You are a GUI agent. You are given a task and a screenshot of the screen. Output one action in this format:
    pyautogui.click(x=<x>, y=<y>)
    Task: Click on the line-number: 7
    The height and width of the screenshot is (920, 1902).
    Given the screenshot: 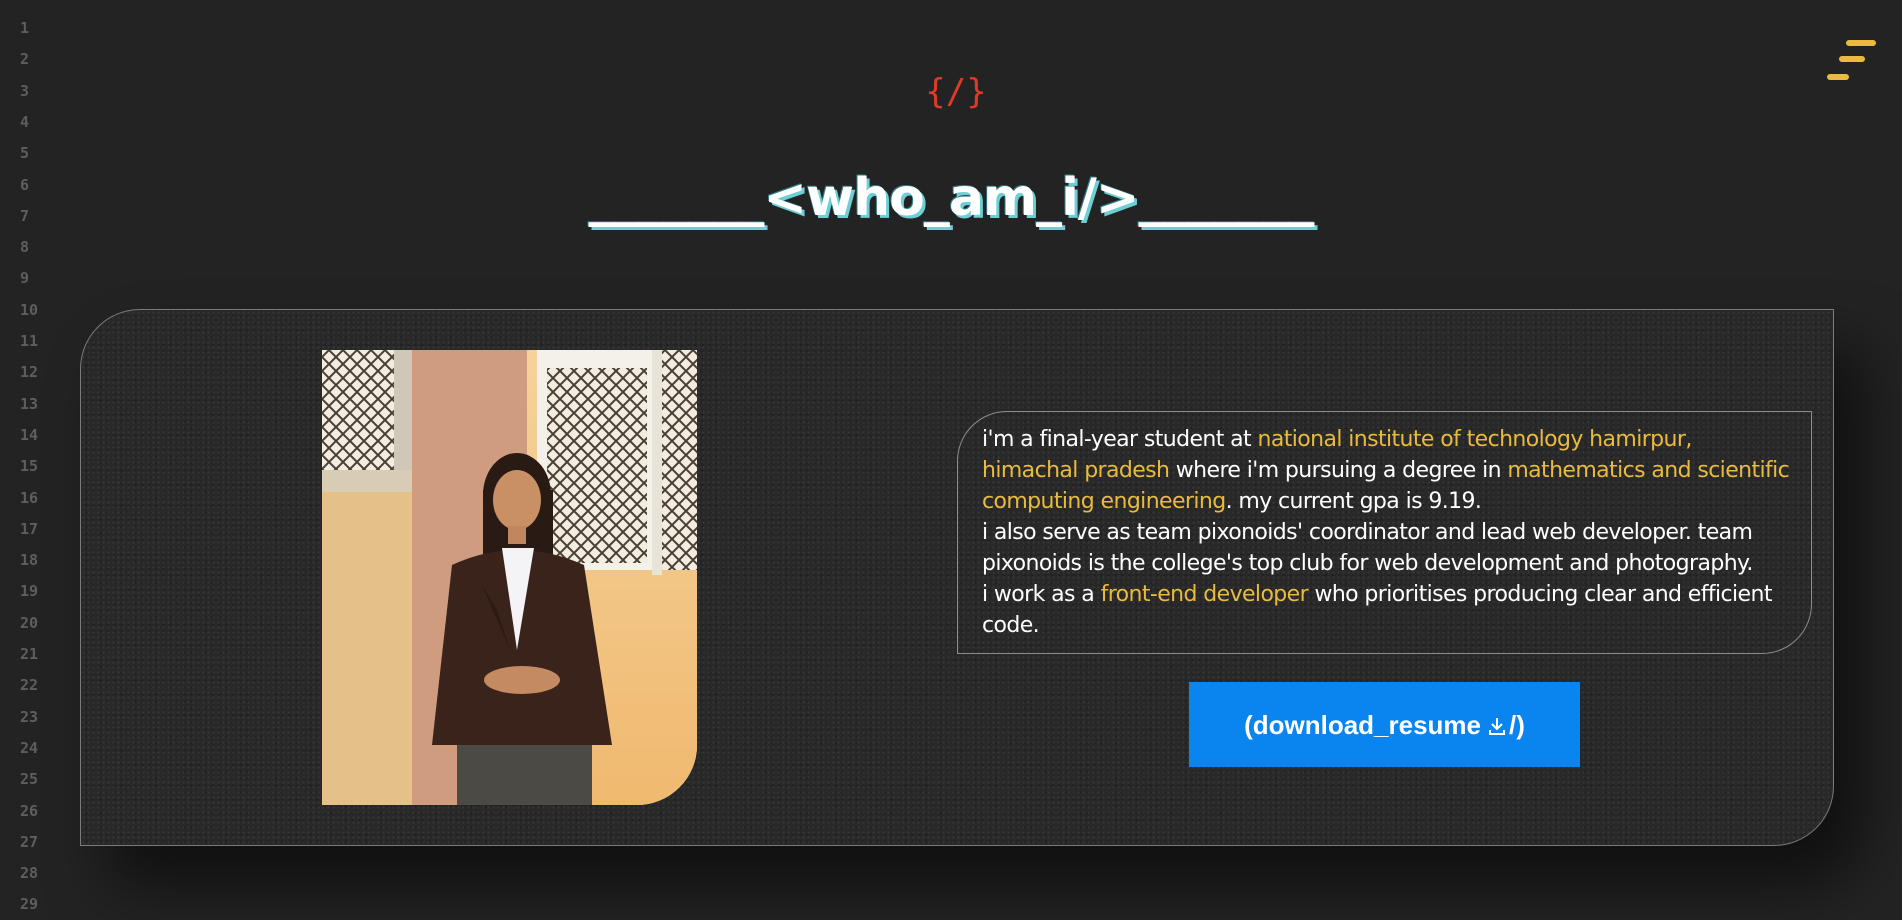 What is the action you would take?
    pyautogui.click(x=25, y=215)
    